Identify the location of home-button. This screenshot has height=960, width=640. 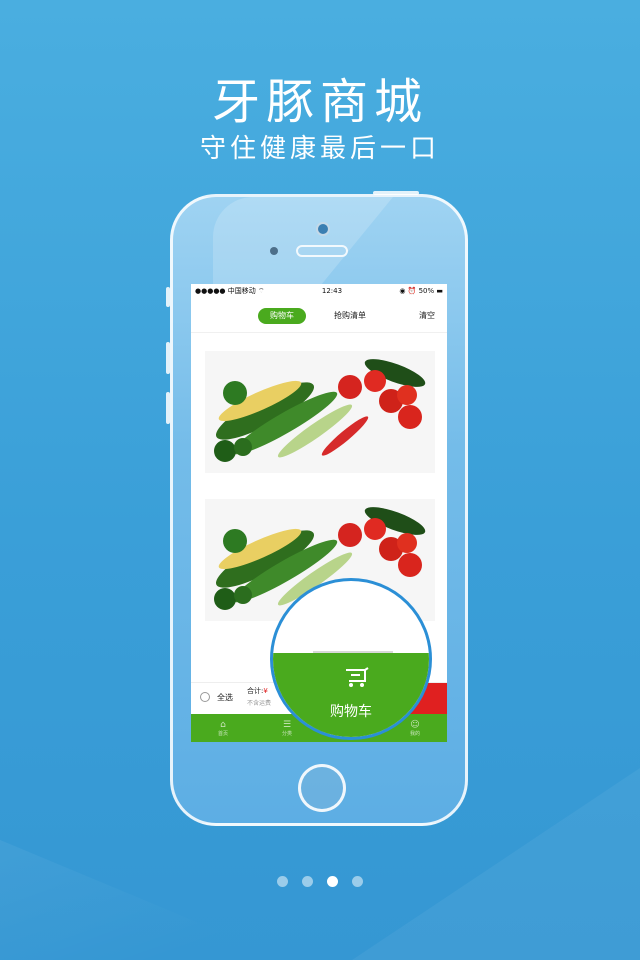
(322, 788).